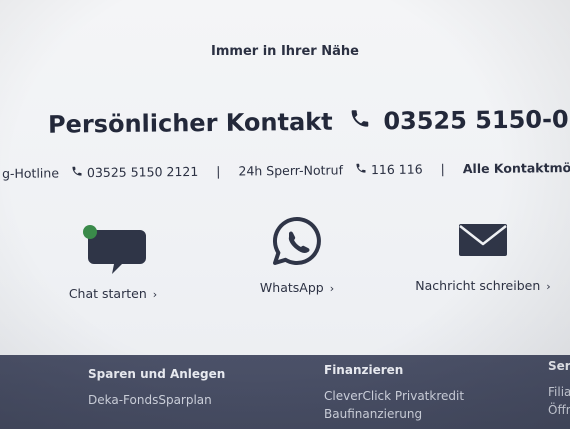 This screenshot has width=570, height=429. I want to click on footer-heading: Sparen und Anlegen, so click(157, 374).